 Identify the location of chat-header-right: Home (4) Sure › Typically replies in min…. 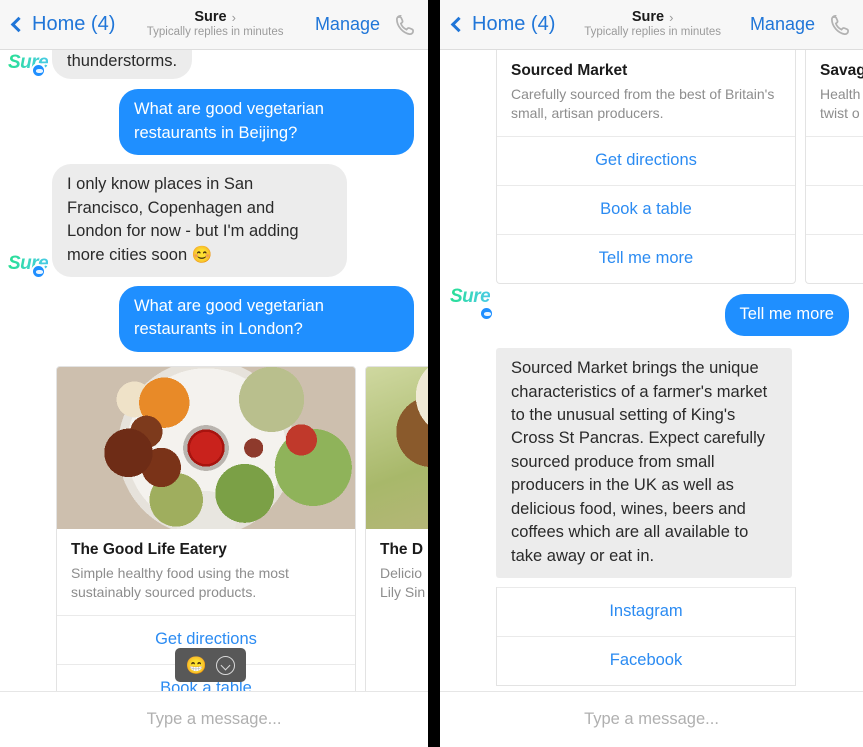
(651, 25).